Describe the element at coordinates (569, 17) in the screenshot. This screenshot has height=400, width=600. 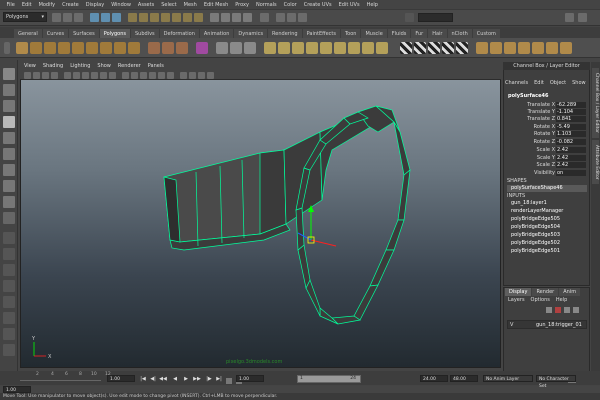
I see `channel-box-toggle-icon` at that location.